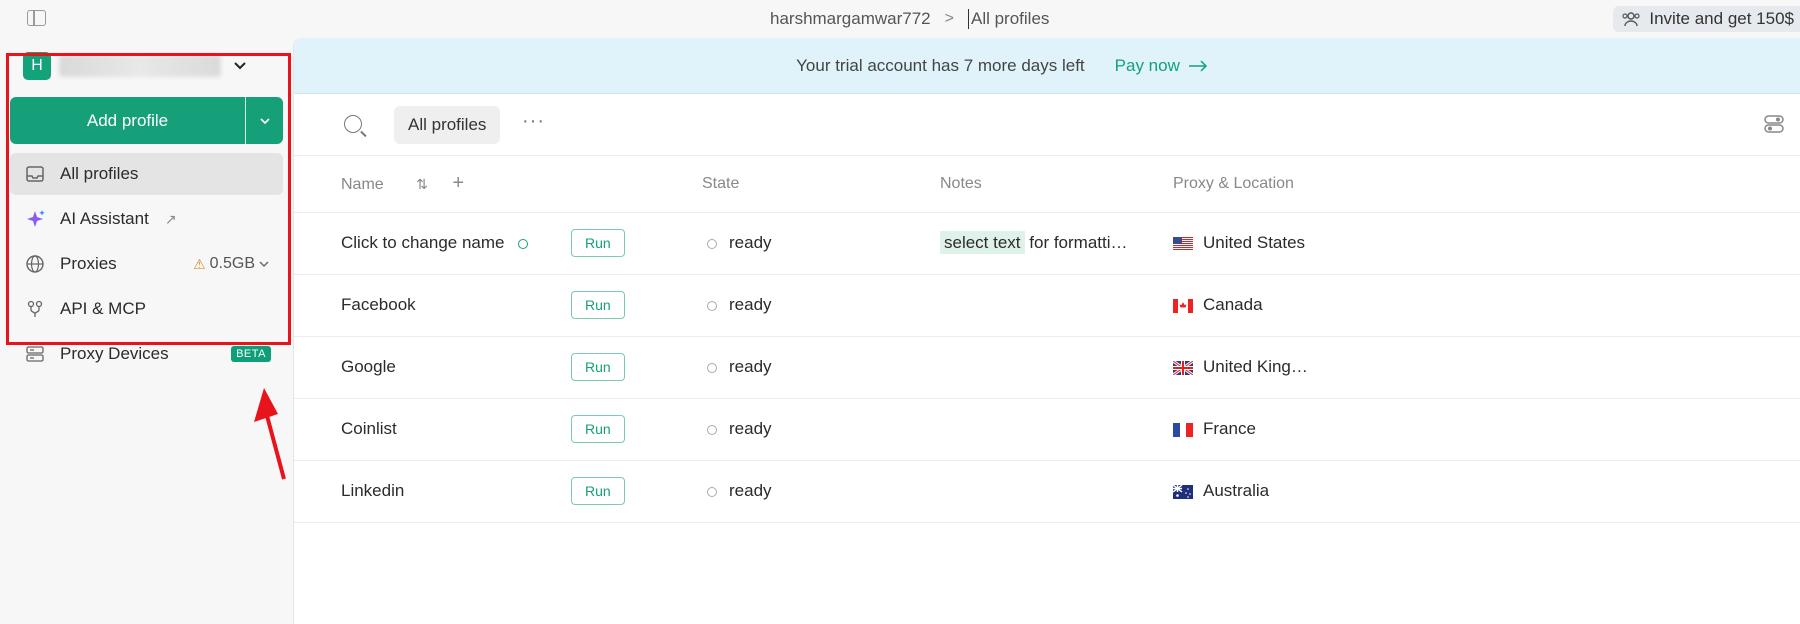  I want to click on sidebar-toggle-icon, so click(36, 18).